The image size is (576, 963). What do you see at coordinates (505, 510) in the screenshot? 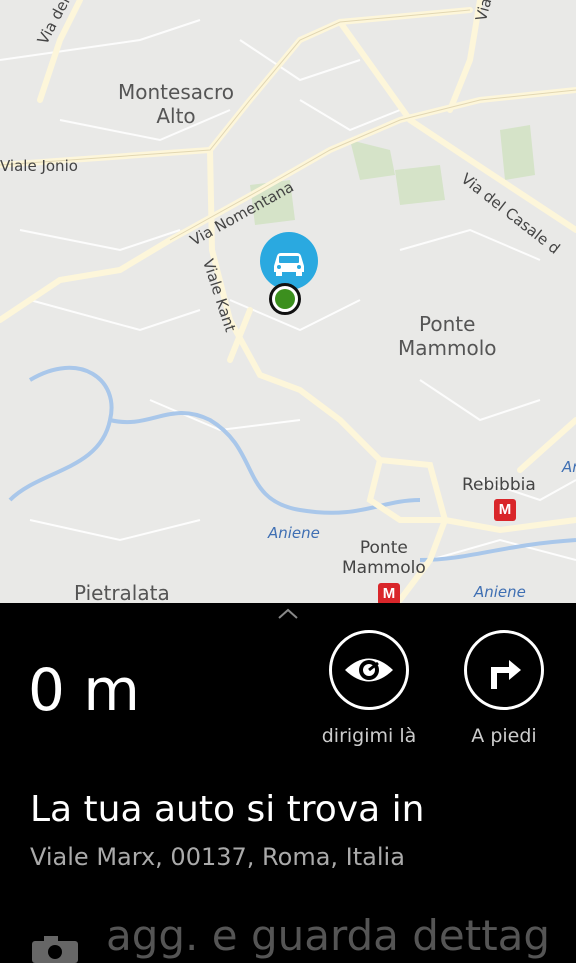
I see `metro-rebibbia-icon: M` at bounding box center [505, 510].